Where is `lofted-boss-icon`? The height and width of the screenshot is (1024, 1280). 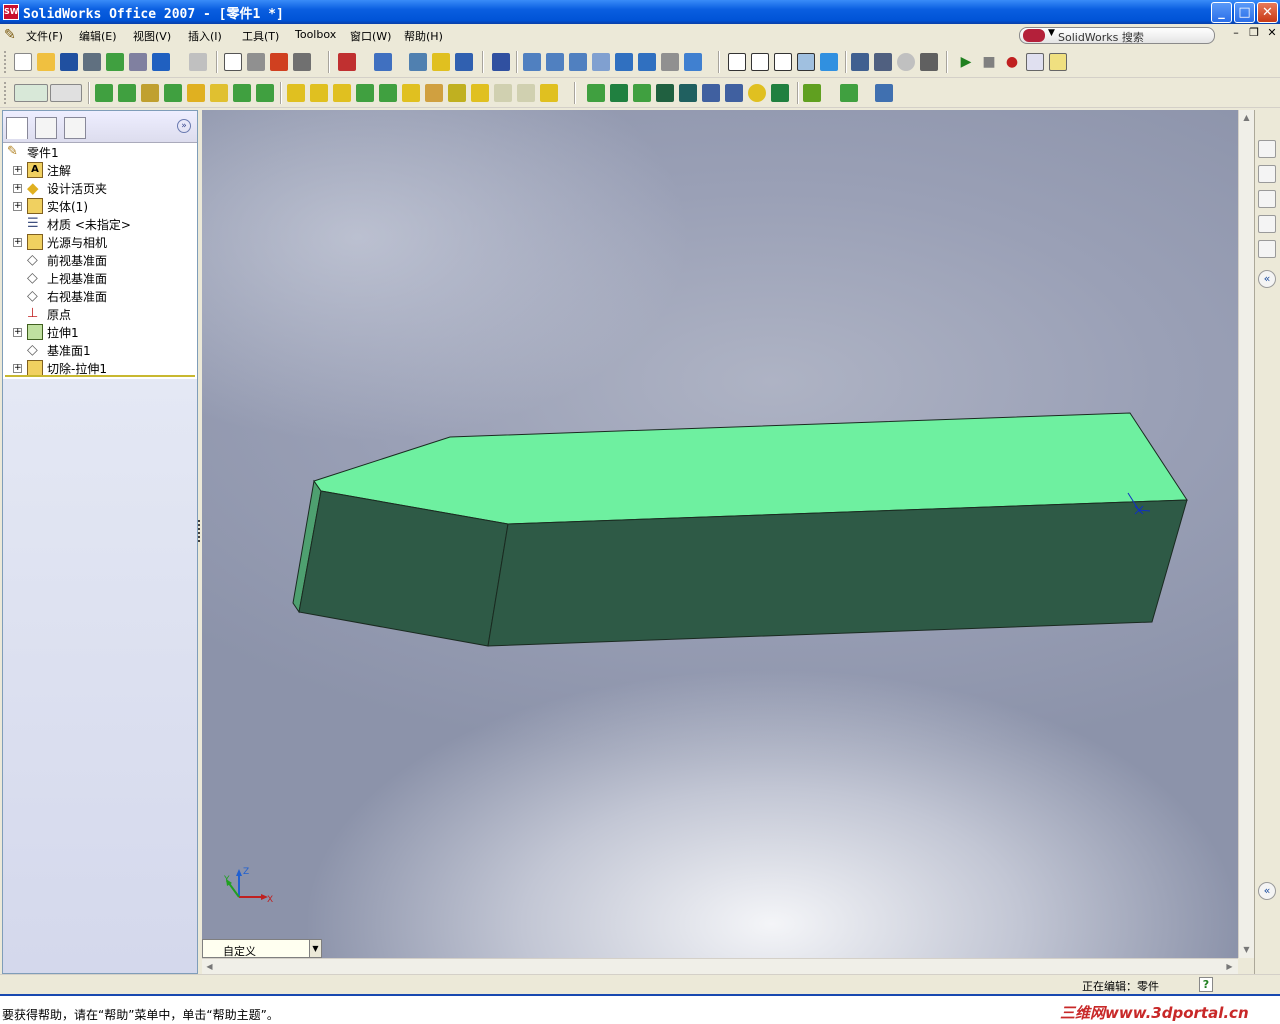
lofted-boss-icon is located at coordinates (173, 93).